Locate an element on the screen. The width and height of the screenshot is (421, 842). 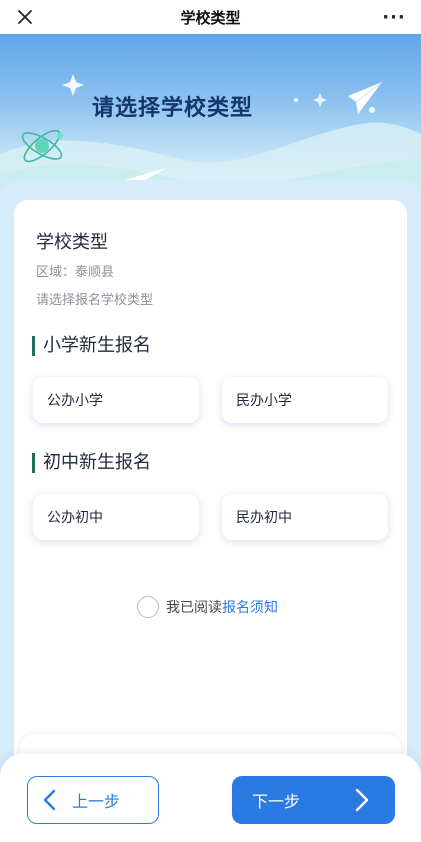
close-icon is located at coordinates (25, 17).